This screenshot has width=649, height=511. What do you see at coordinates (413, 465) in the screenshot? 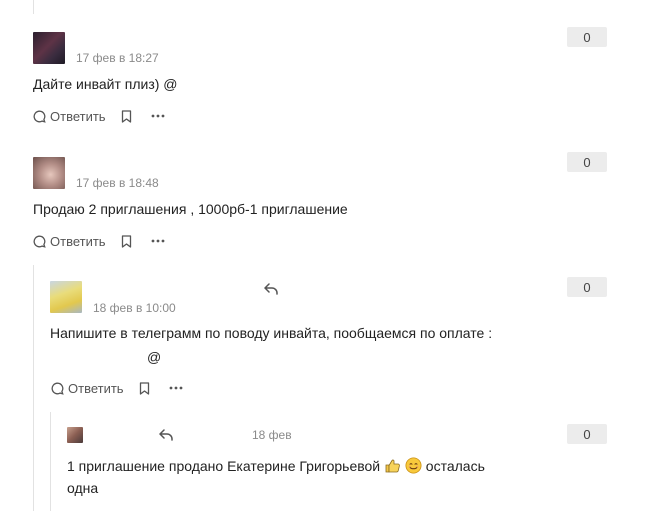
I see `smiling-face-emoji` at bounding box center [413, 465].